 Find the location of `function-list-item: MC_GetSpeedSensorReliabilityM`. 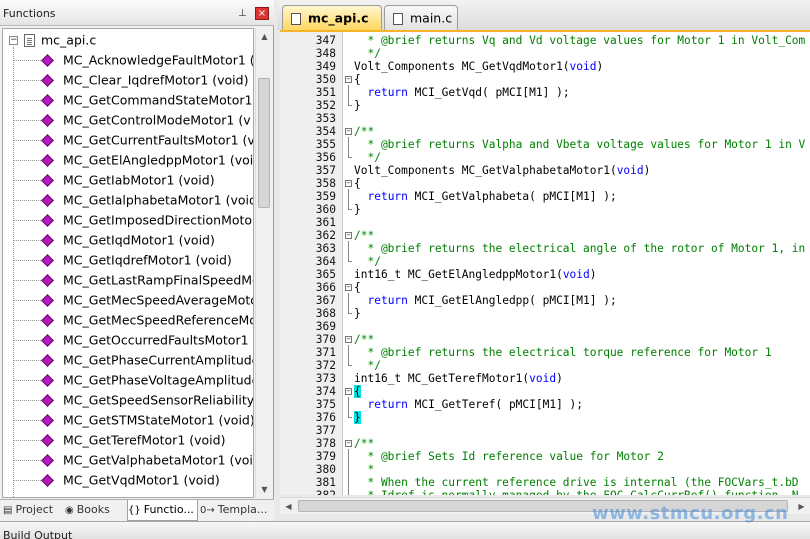

function-list-item: MC_GetSpeedSensorReliabilityM is located at coordinates (133, 400).